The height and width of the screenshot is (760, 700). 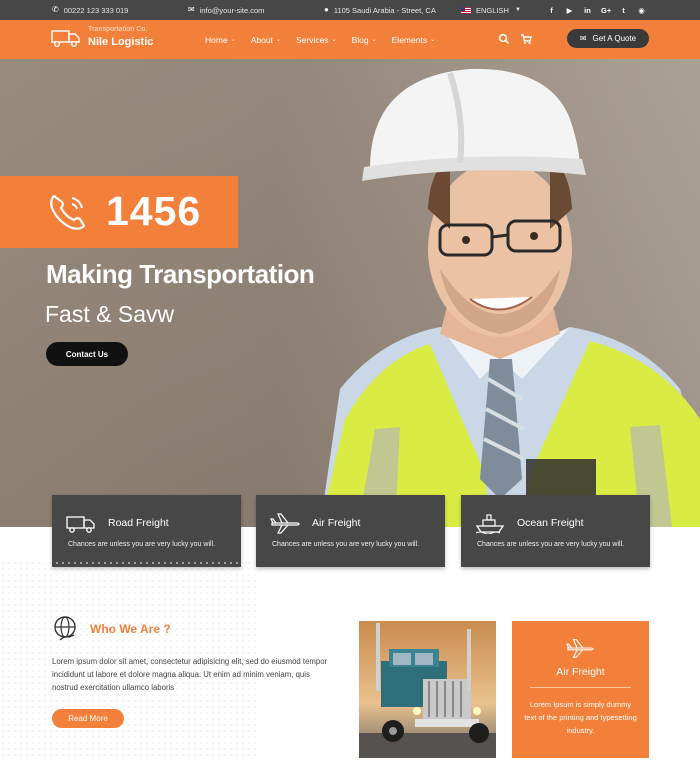 What do you see at coordinates (96, 10) in the screenshot?
I see `topbar-phone-text: 00222 123 333 019` at bounding box center [96, 10].